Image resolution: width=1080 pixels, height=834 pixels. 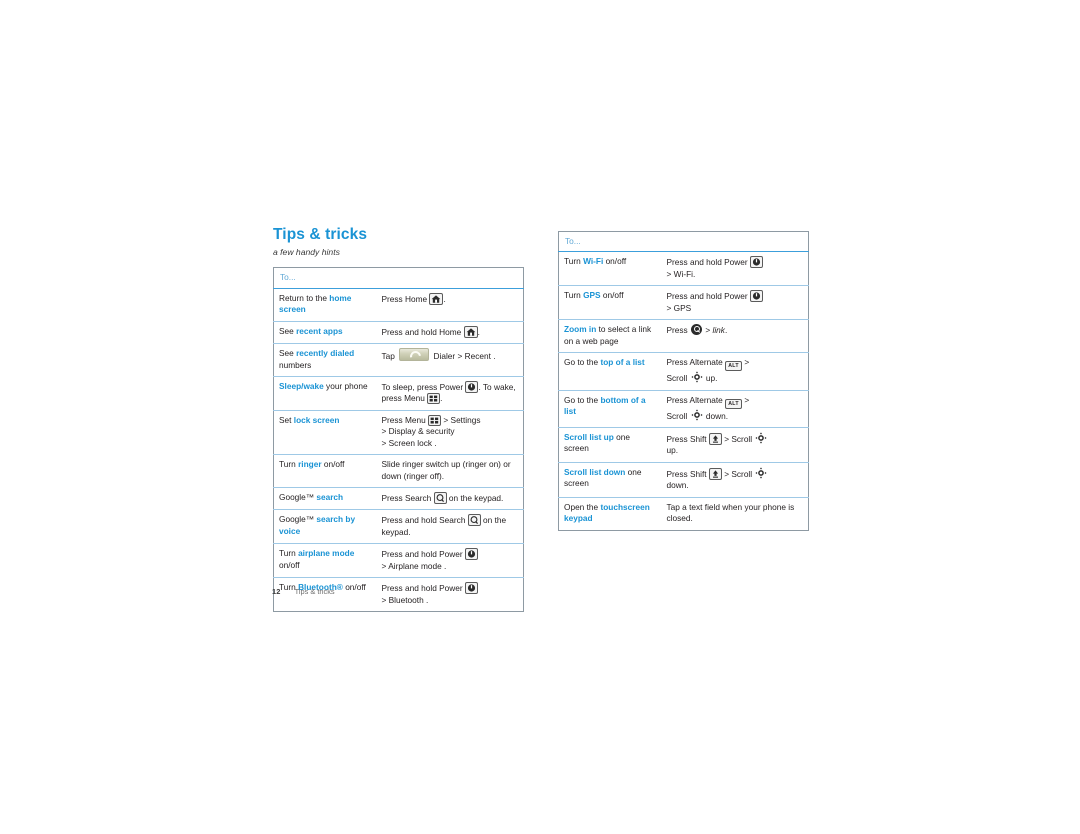 What do you see at coordinates (461, 419) in the screenshot?
I see `result-text-tail: > Settings` at bounding box center [461, 419].